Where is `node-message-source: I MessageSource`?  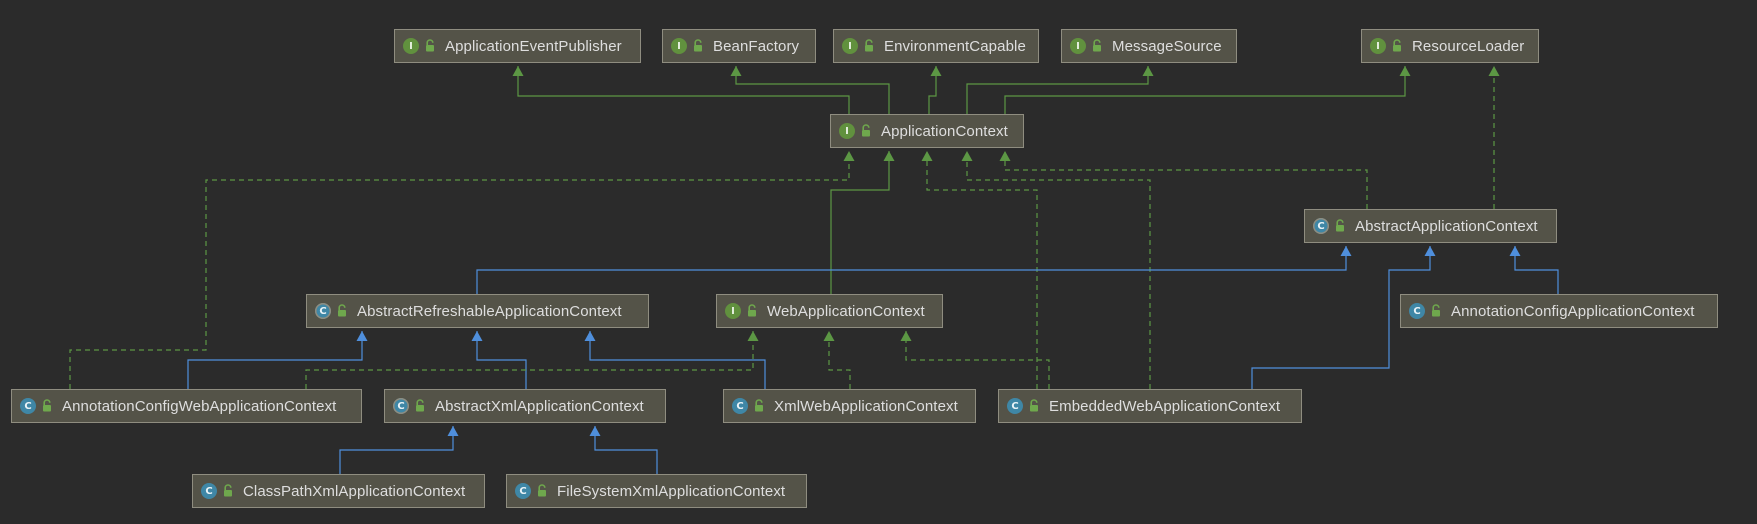 node-message-source: I MessageSource is located at coordinates (1149, 46).